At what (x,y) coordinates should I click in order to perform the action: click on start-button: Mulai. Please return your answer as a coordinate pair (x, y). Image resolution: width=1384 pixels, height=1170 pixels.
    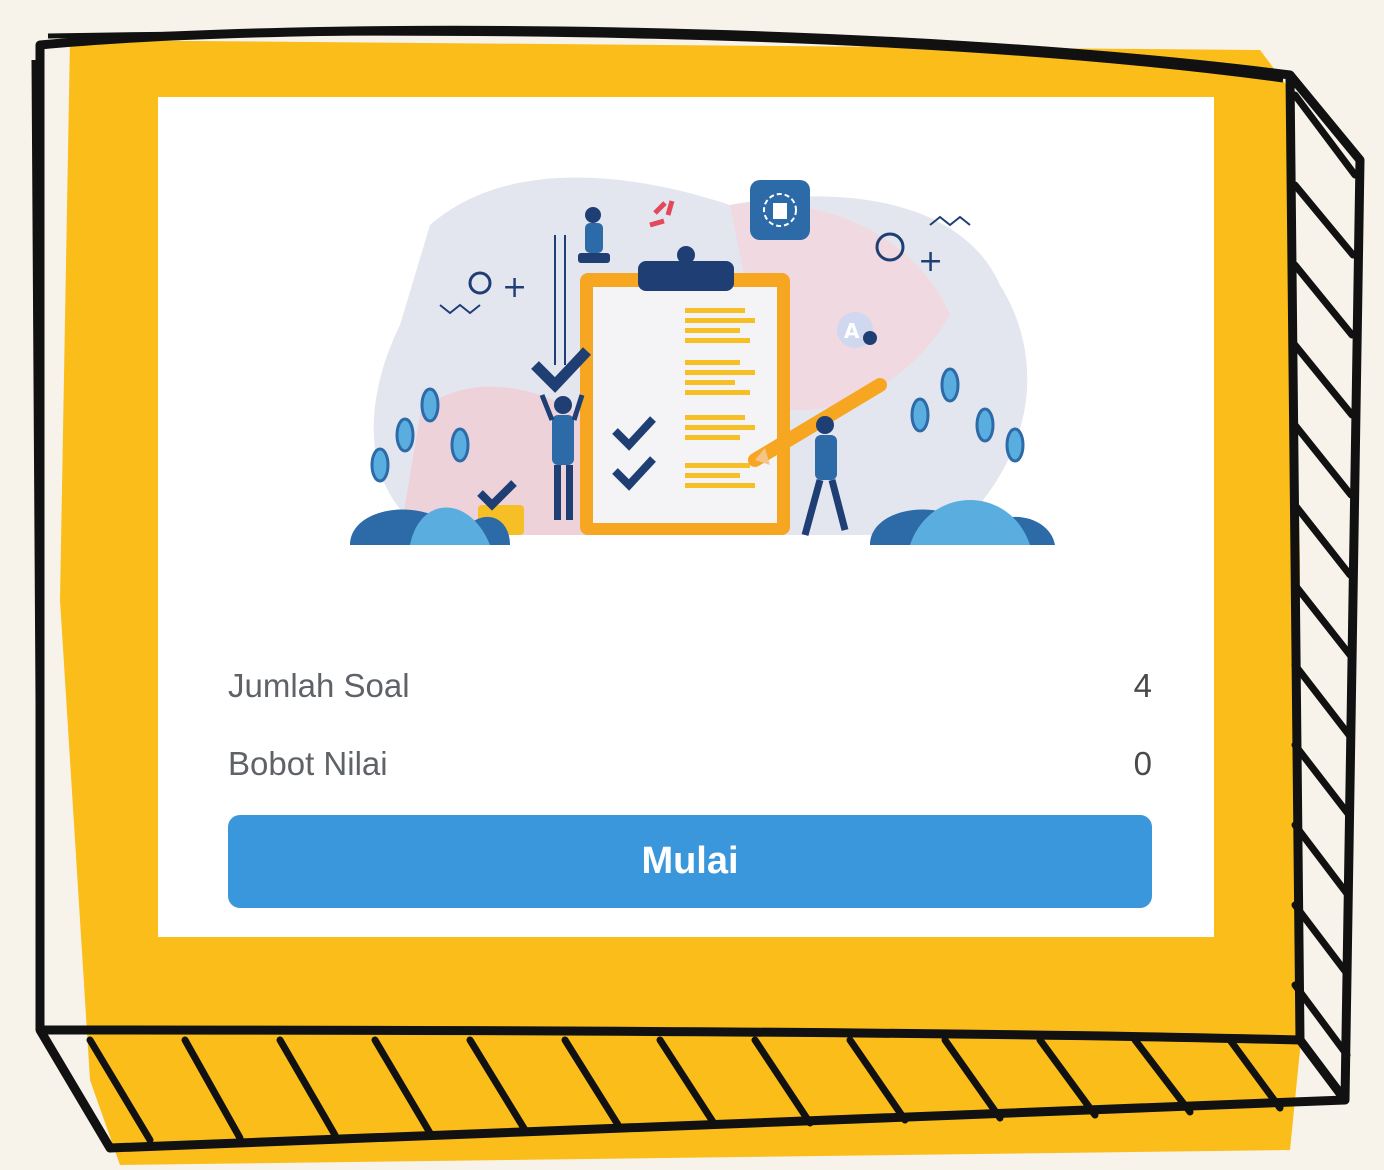
    Looking at the image, I should click on (690, 861).